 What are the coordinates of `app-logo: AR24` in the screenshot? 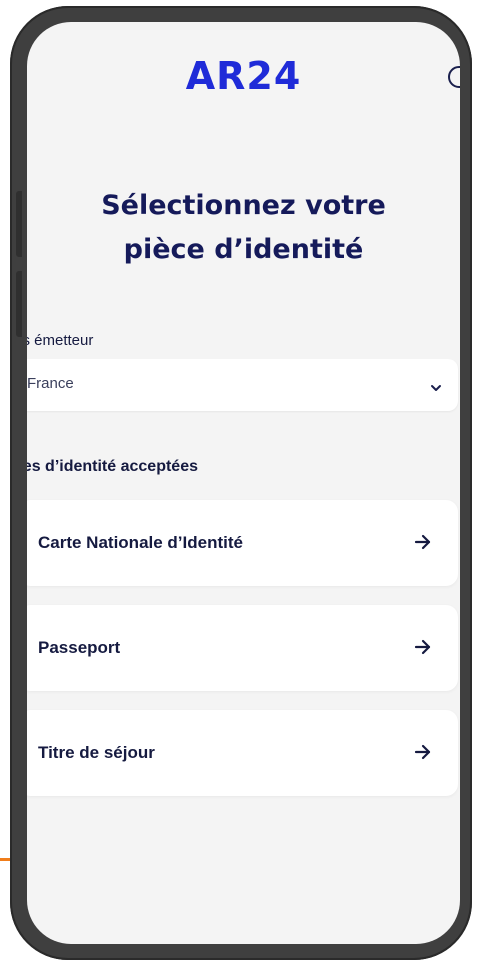 It's located at (243, 76).